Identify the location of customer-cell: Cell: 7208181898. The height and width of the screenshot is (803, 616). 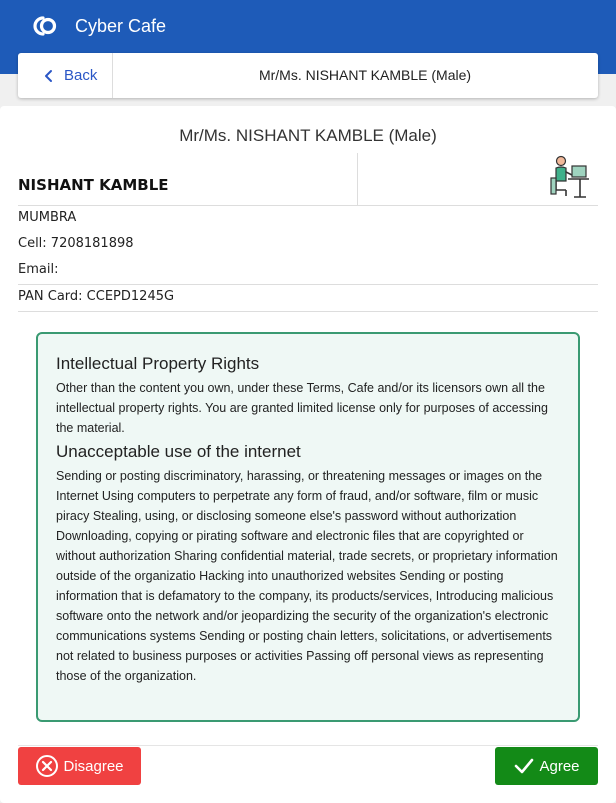
(76, 243).